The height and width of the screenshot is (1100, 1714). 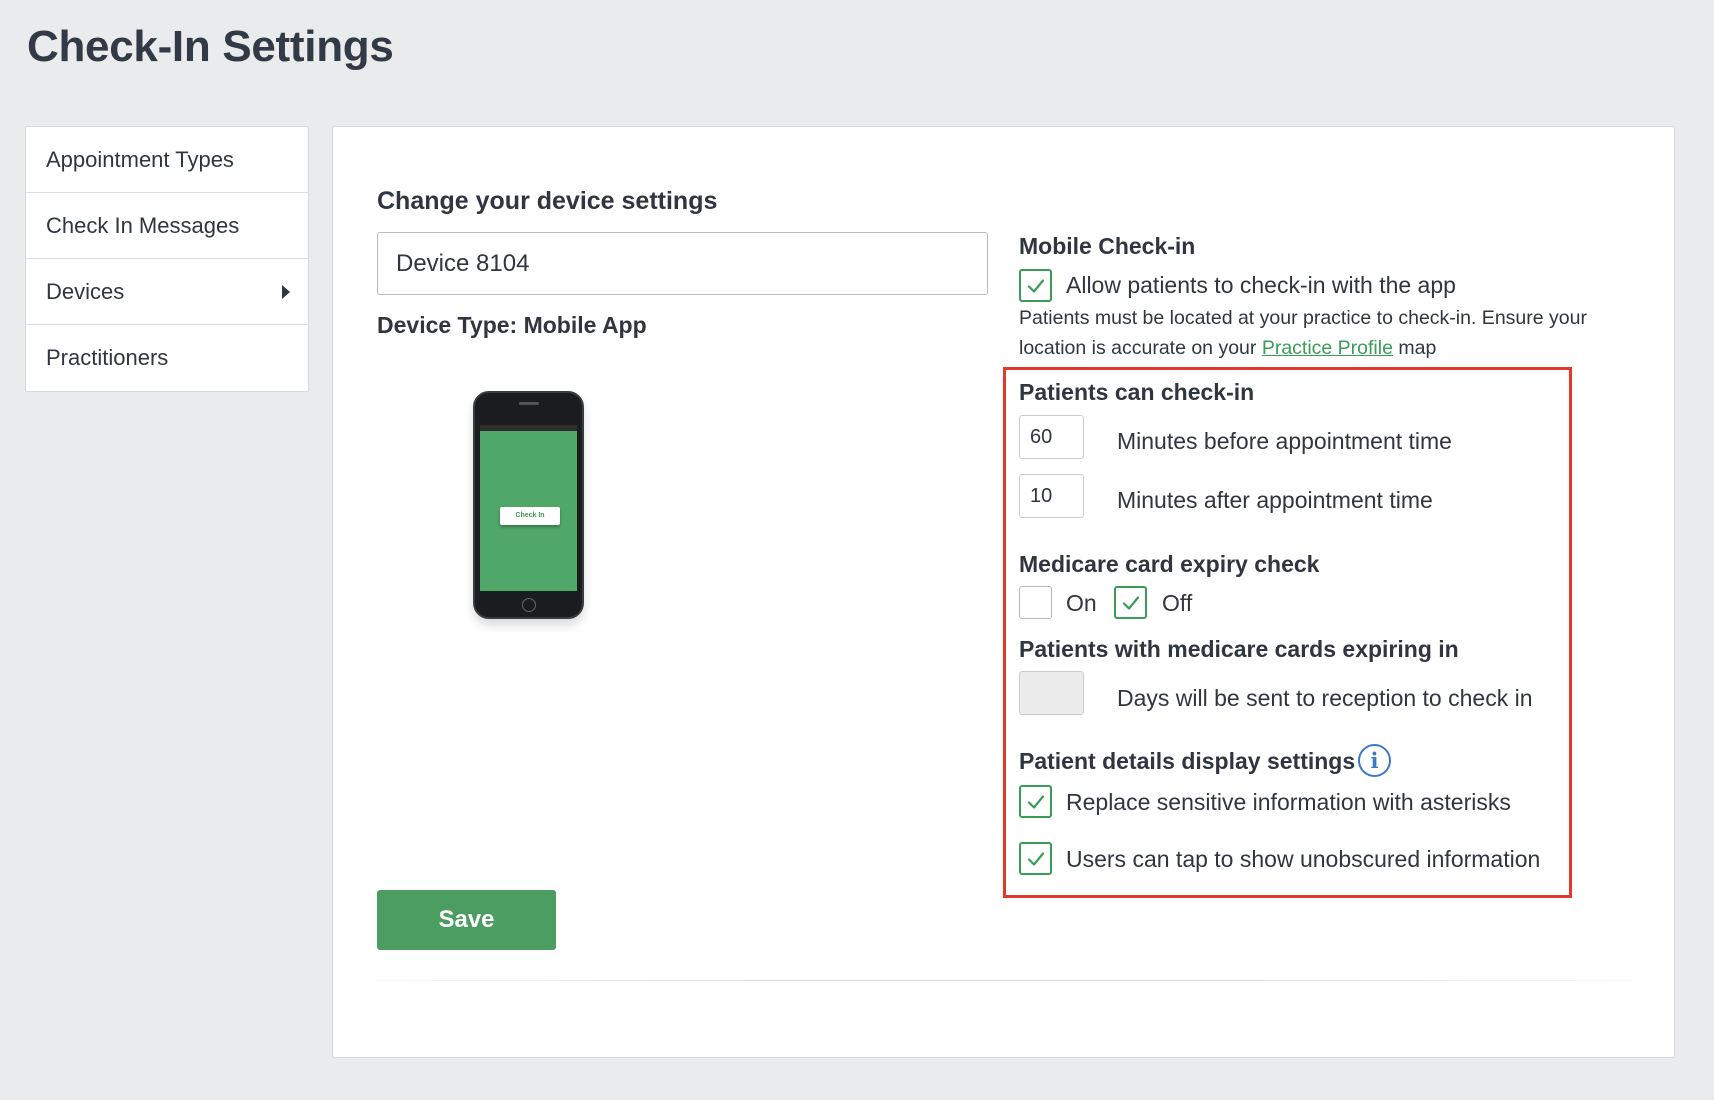 I want to click on minutes-before-label: Minutes before appointment time, so click(x=1284, y=441).